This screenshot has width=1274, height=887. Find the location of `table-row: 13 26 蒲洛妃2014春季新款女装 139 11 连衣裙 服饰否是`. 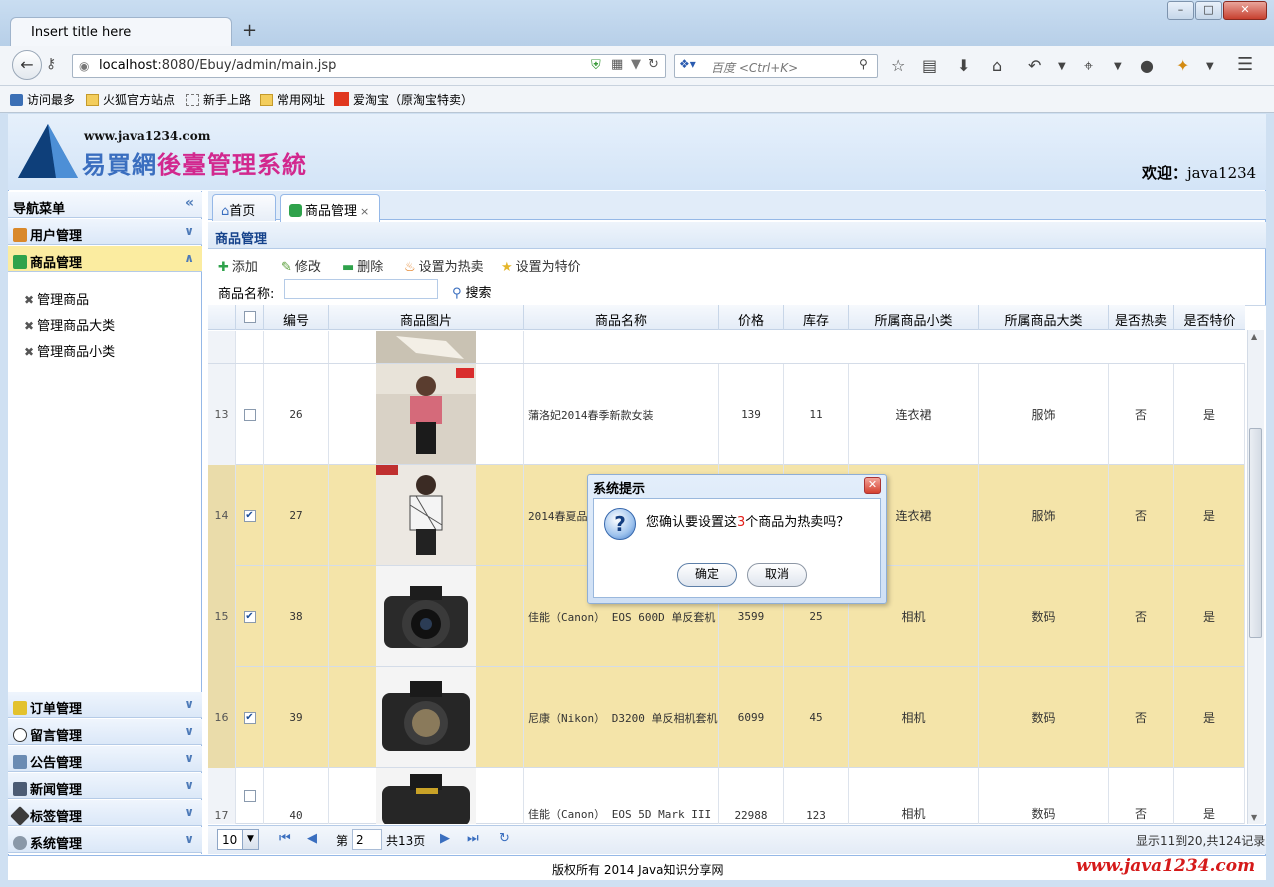

table-row: 13 26 蒲洛妃2014春季新款女装 139 11 连衣裙 服饰否是 is located at coordinates (726, 414).